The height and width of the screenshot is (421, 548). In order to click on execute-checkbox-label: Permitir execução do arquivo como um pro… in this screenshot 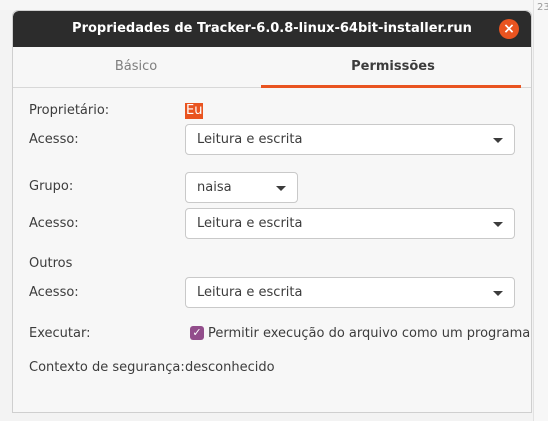, I will do `click(369, 333)`.